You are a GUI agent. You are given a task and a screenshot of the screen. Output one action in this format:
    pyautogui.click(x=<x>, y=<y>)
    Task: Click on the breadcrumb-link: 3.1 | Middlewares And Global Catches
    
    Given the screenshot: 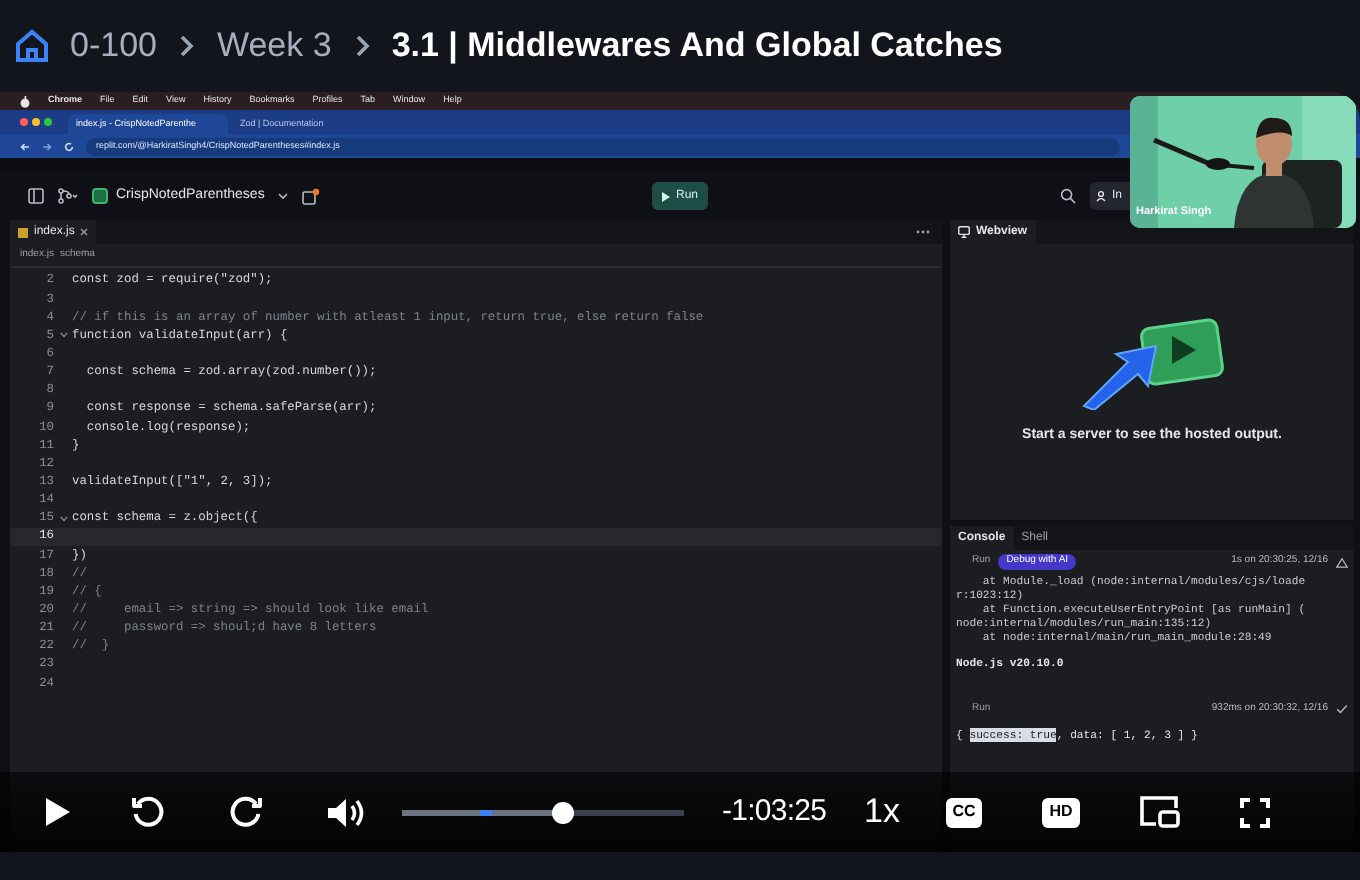 What is the action you would take?
    pyautogui.click(x=697, y=46)
    